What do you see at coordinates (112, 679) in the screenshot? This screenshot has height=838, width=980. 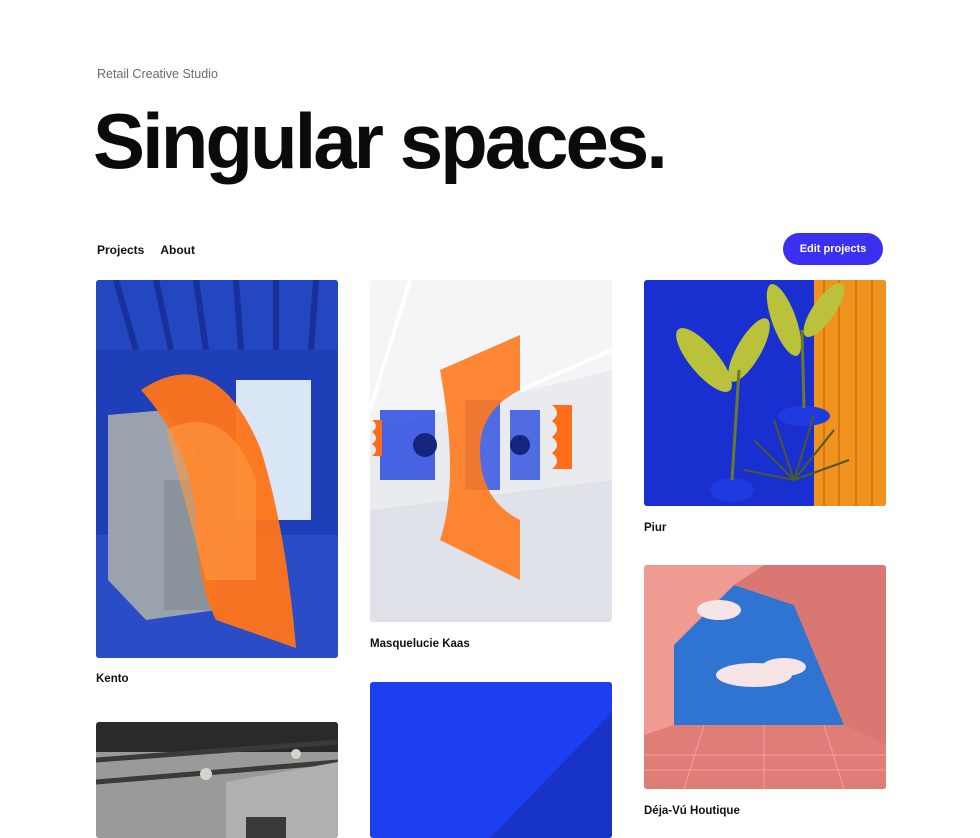 I see `project-title-kento: Kento` at bounding box center [112, 679].